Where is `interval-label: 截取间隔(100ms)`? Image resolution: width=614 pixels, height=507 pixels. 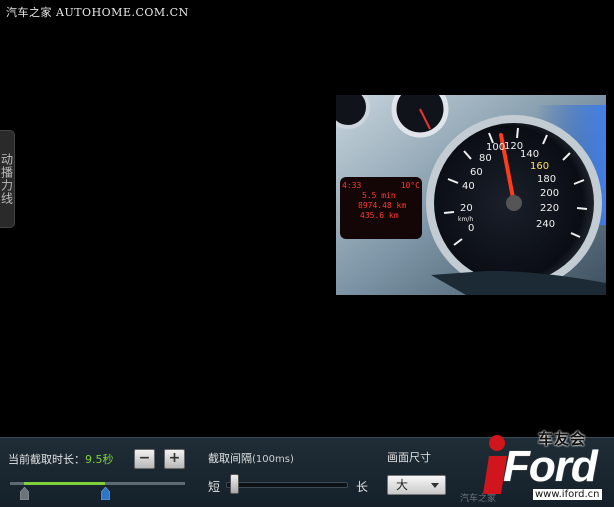 interval-label: 截取间隔(100ms) is located at coordinates (251, 458).